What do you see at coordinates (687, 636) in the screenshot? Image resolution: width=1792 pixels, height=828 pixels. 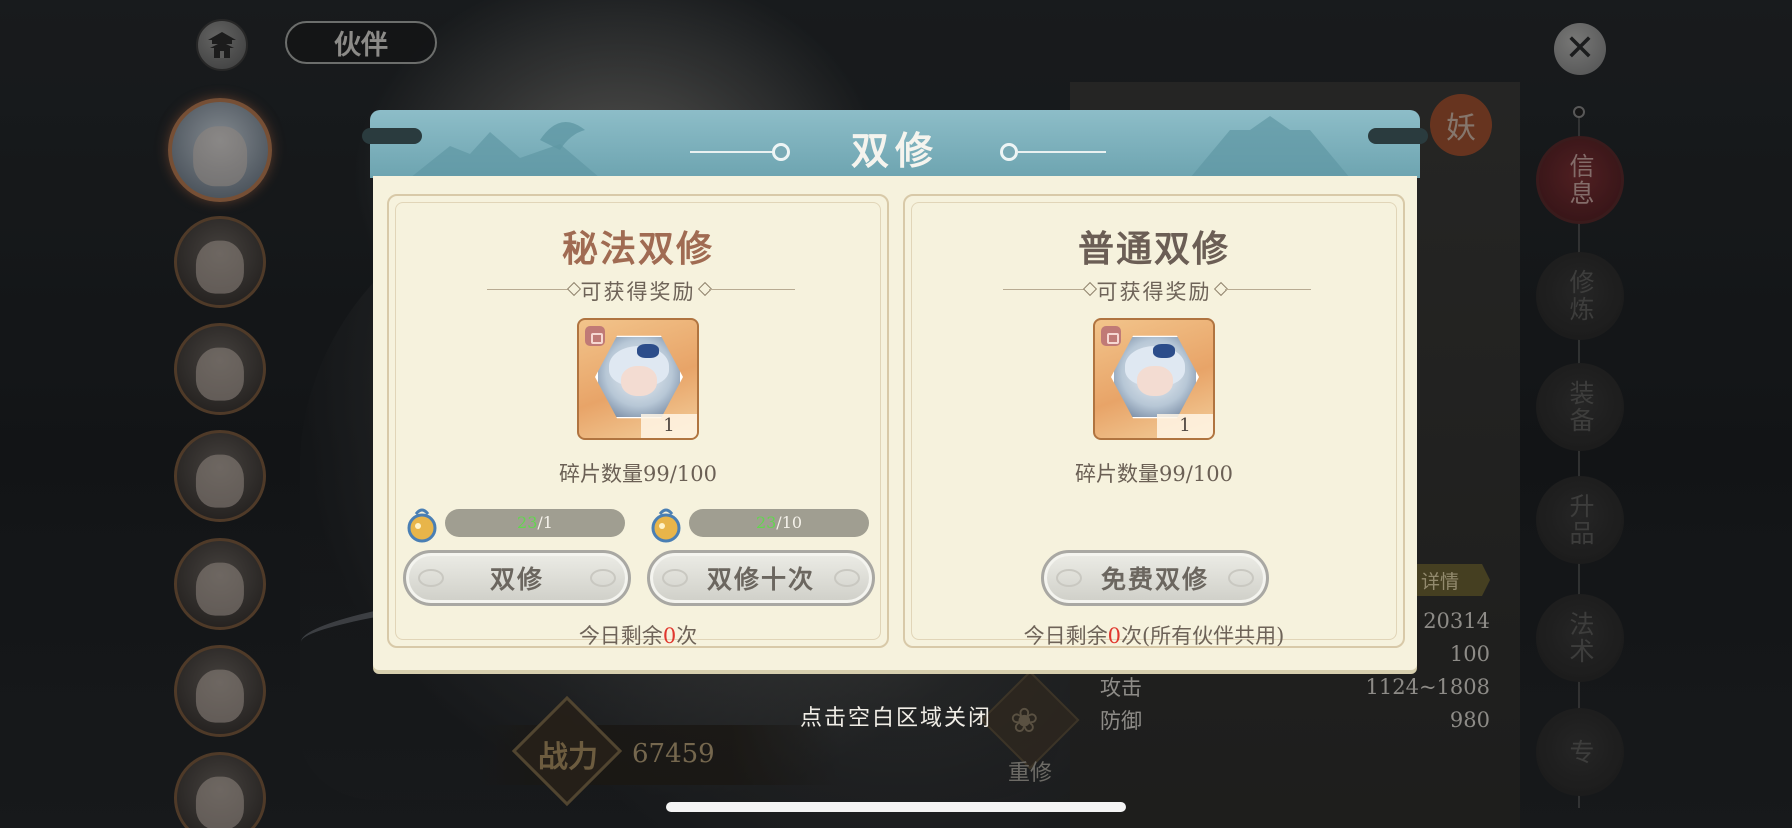 I see `remain-suffix: 次` at bounding box center [687, 636].